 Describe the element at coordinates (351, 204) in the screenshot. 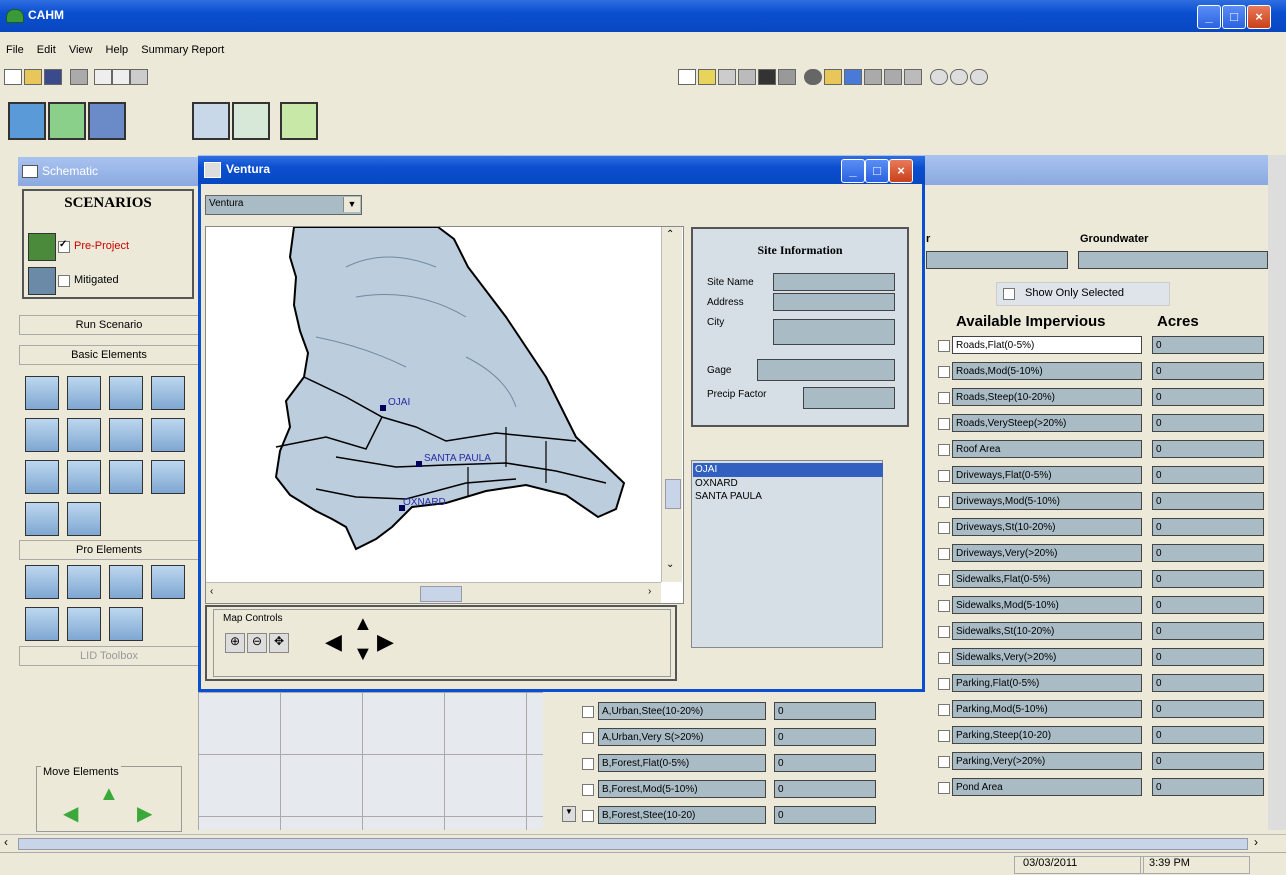

I see `chevron-down-icon: ▼` at that location.